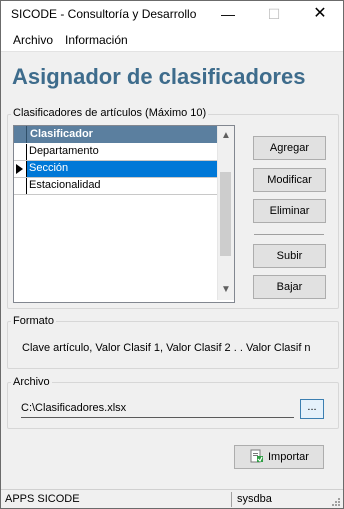 This screenshot has height=509, width=344. Describe the element at coordinates (42, 499) in the screenshot. I see `status-app-name: APPS SICODE` at that location.